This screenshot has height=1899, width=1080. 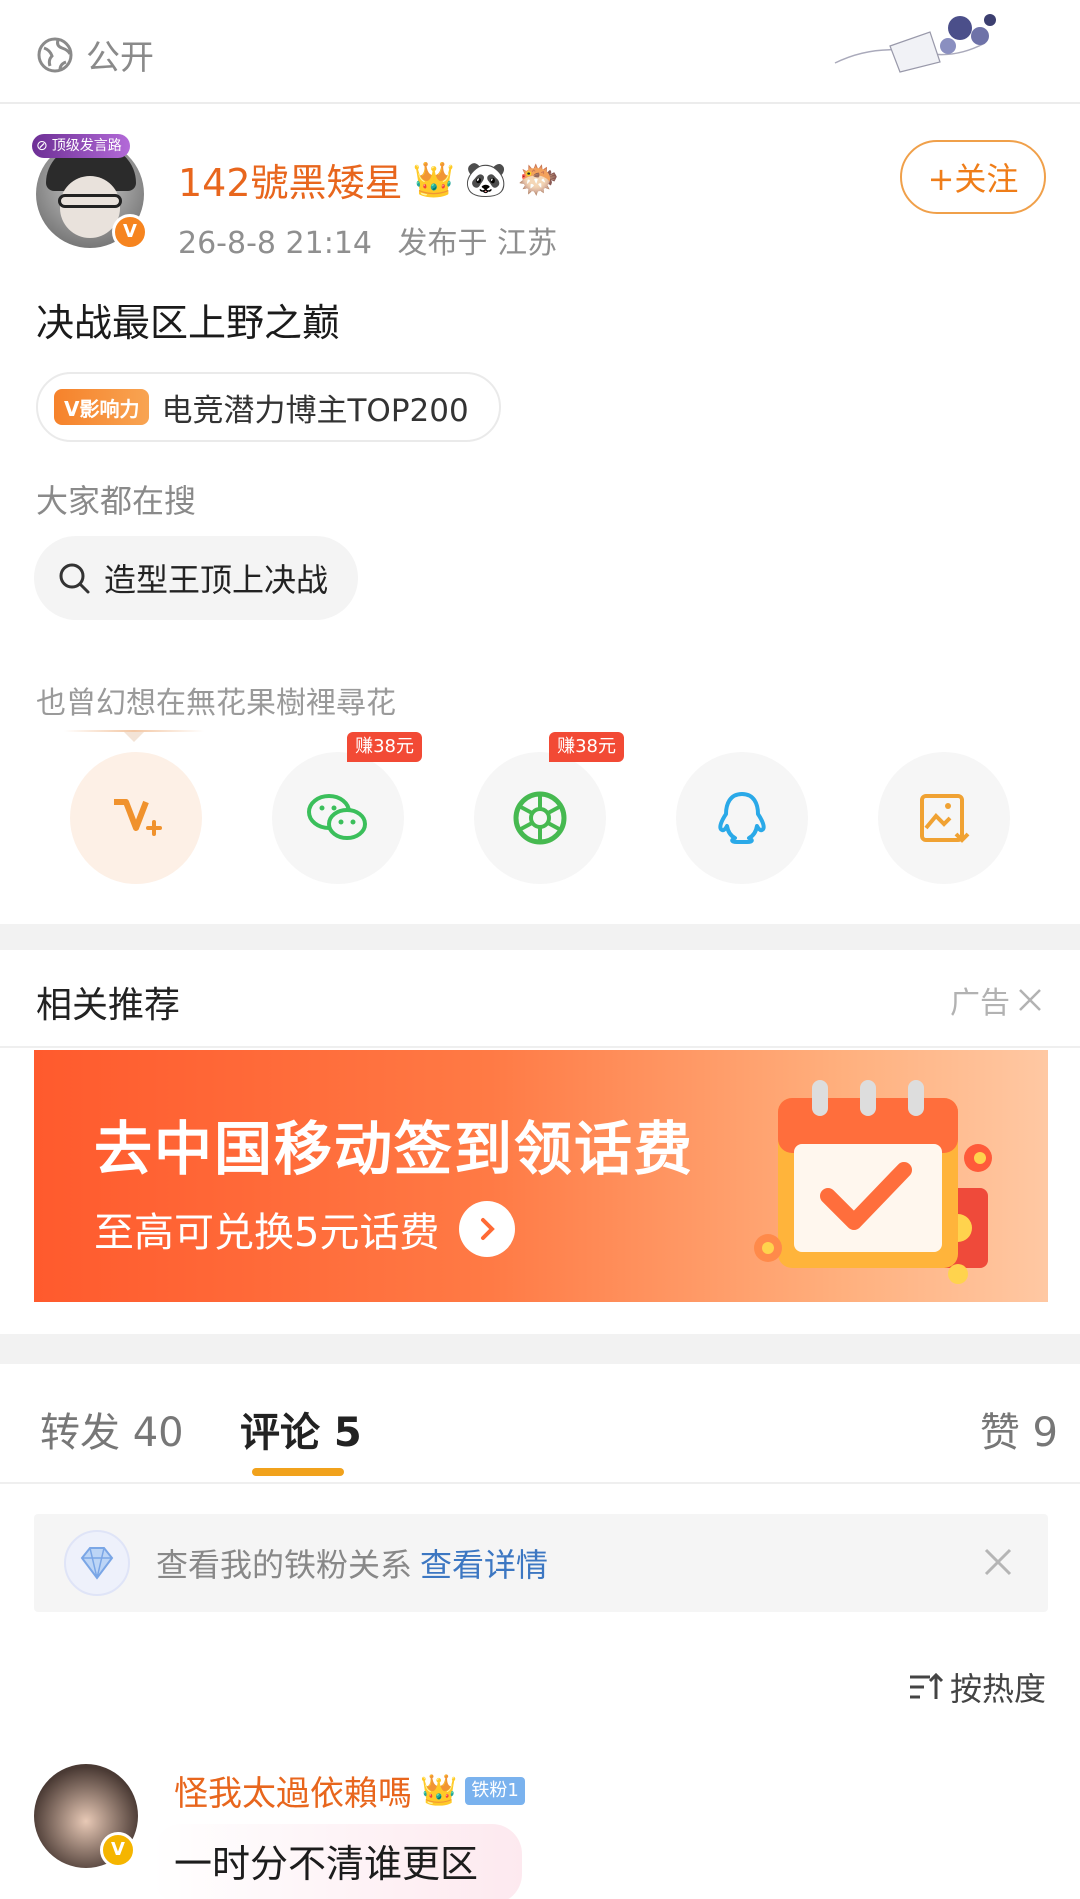 What do you see at coordinates (216, 580) in the screenshot?
I see `trending-search-query: 造型王顶上决战` at bounding box center [216, 580].